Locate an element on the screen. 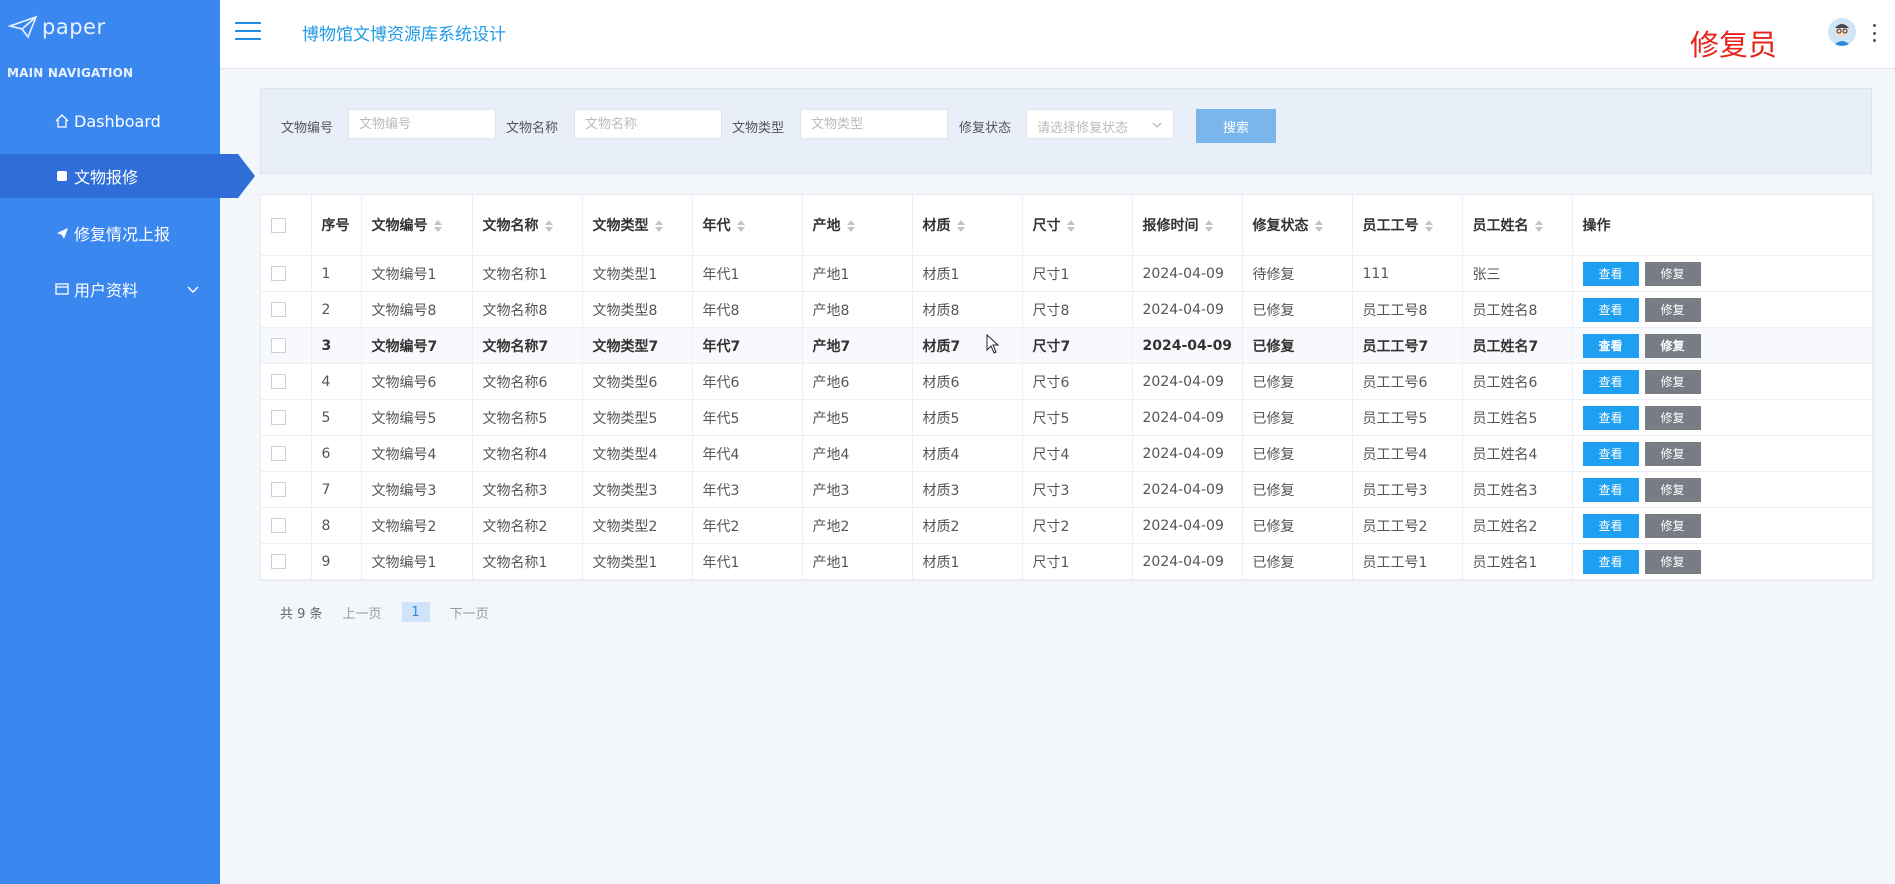 This screenshot has height=884, width=1895. artifact-type-input is located at coordinates (874, 124).